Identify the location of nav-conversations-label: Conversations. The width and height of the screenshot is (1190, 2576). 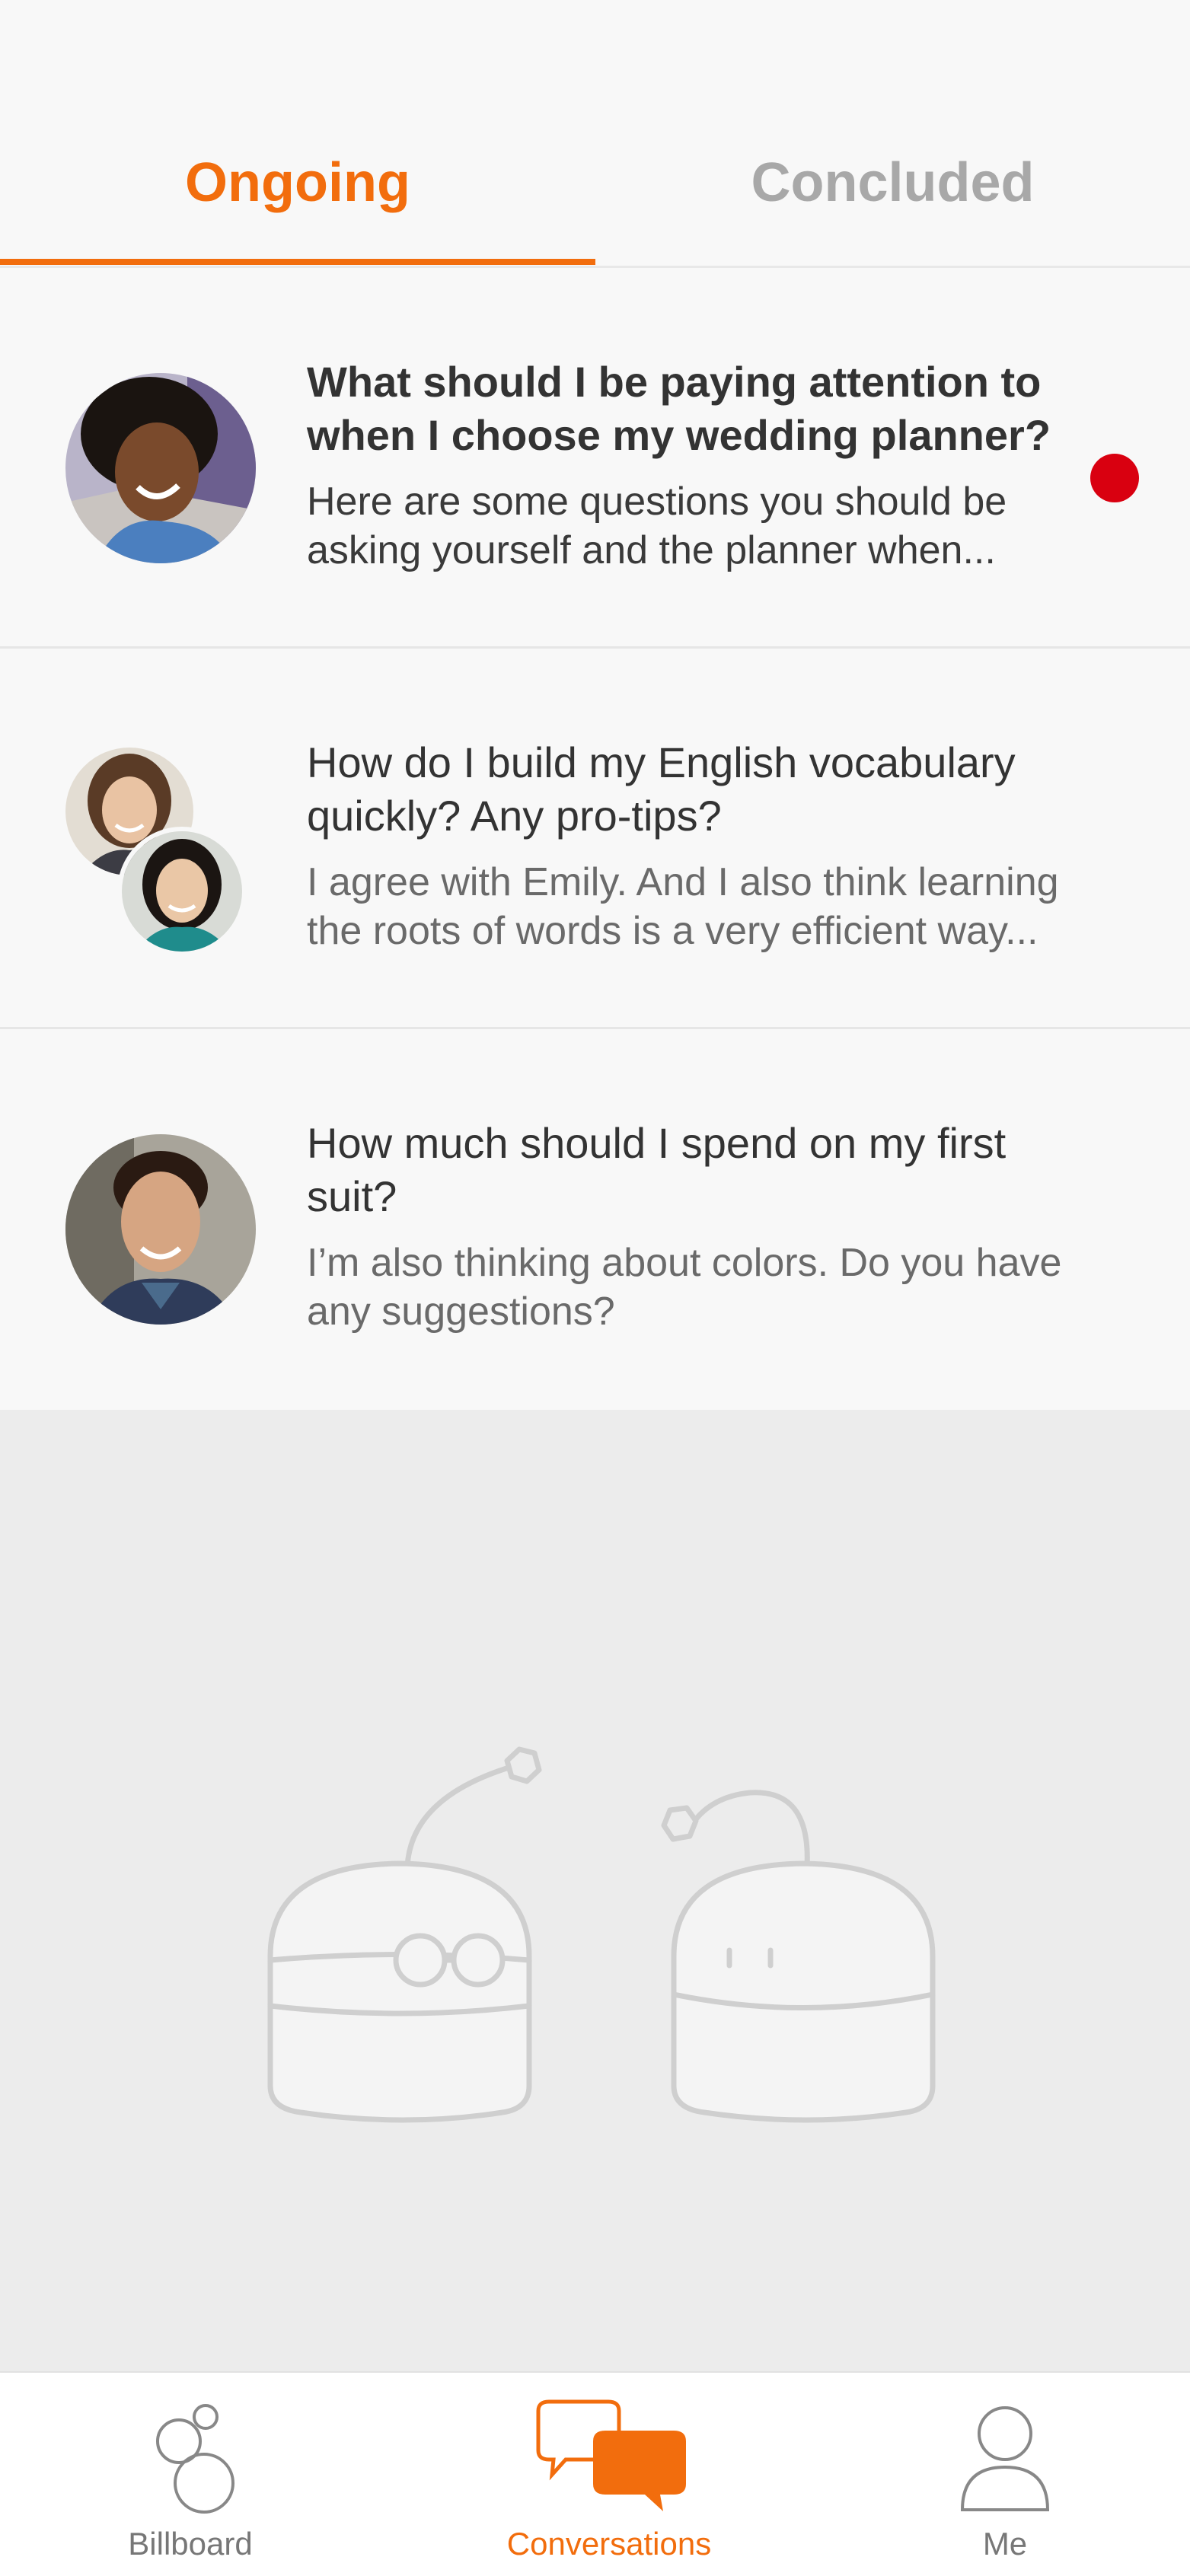
(609, 2544).